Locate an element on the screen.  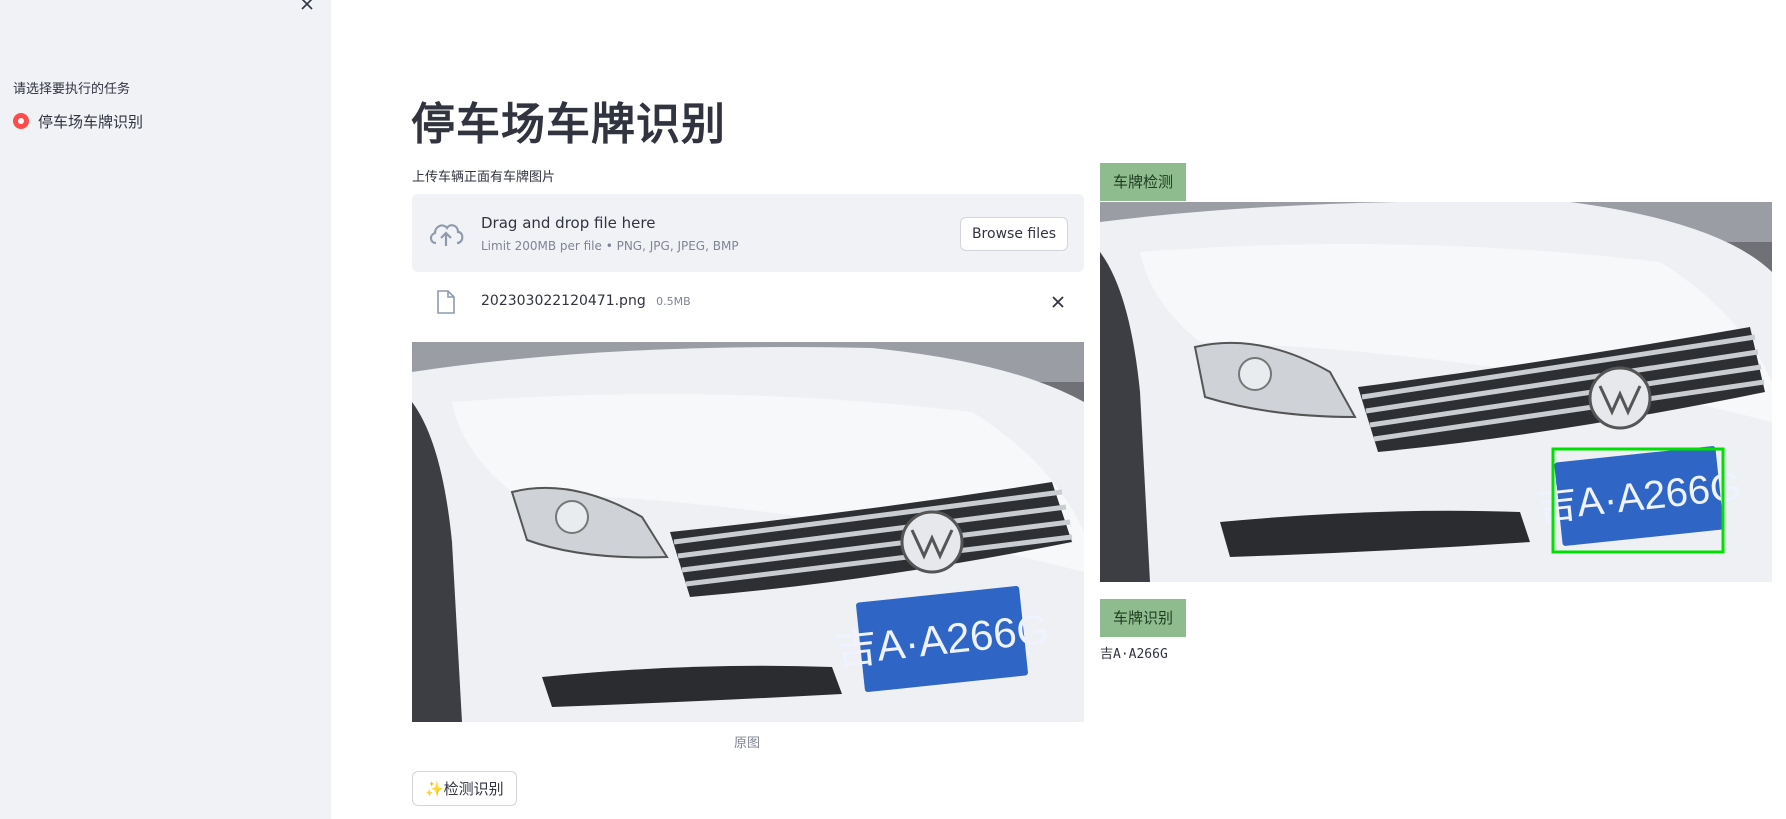
file-name: 202303022120471.png 0.5MB is located at coordinates (586, 301).